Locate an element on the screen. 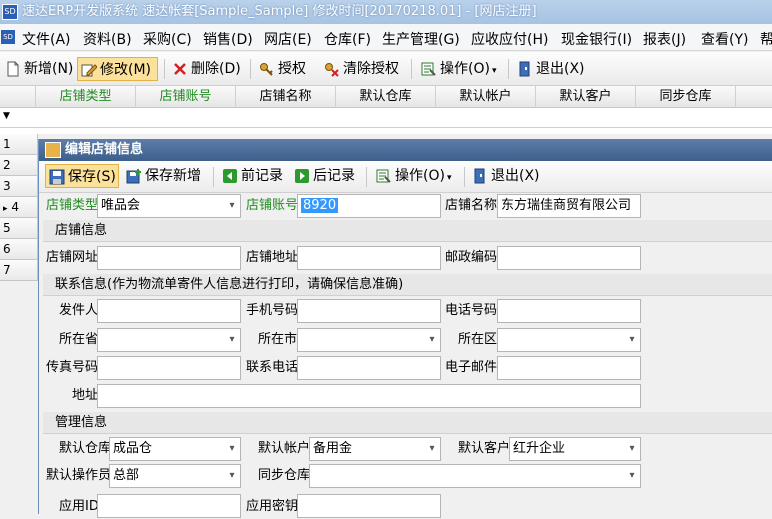 This screenshot has width=772, height=519. menu-receivable-payable: 应收应付(H) is located at coordinates (509, 39).